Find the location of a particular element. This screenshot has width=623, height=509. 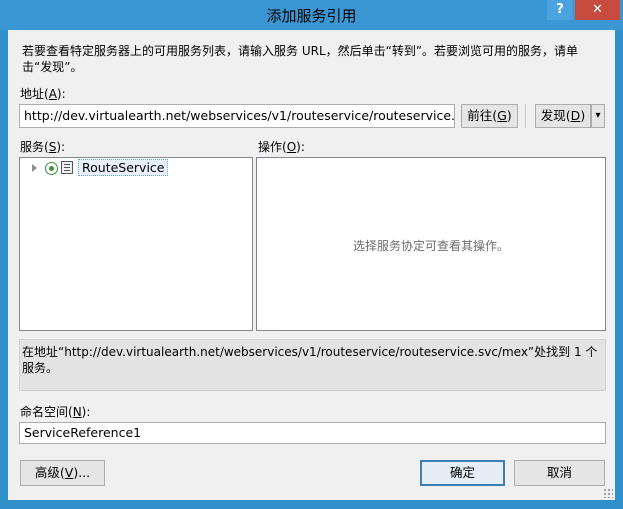

dialog-title: 添加服务引用 is located at coordinates (311, 16).